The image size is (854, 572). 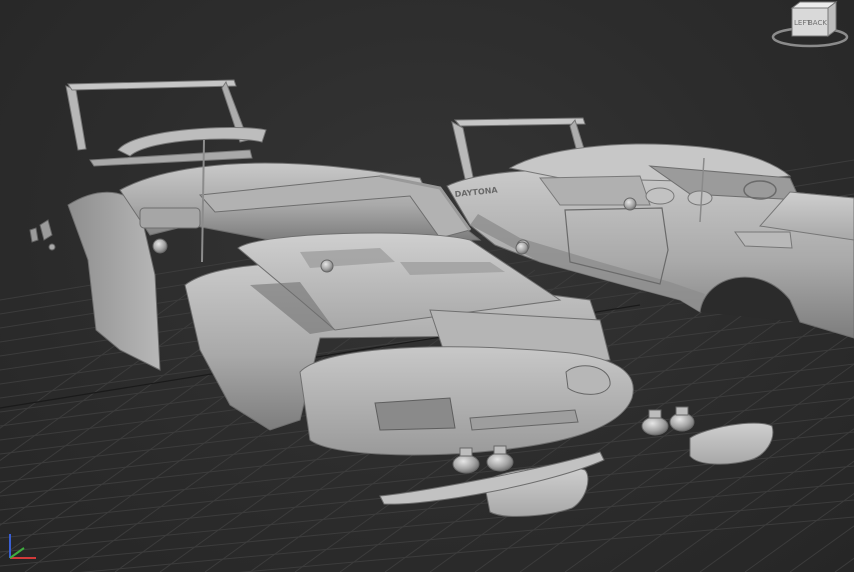 What do you see at coordinates (731, 443) in the screenshot?
I see `headlight-cover-right` at bounding box center [731, 443].